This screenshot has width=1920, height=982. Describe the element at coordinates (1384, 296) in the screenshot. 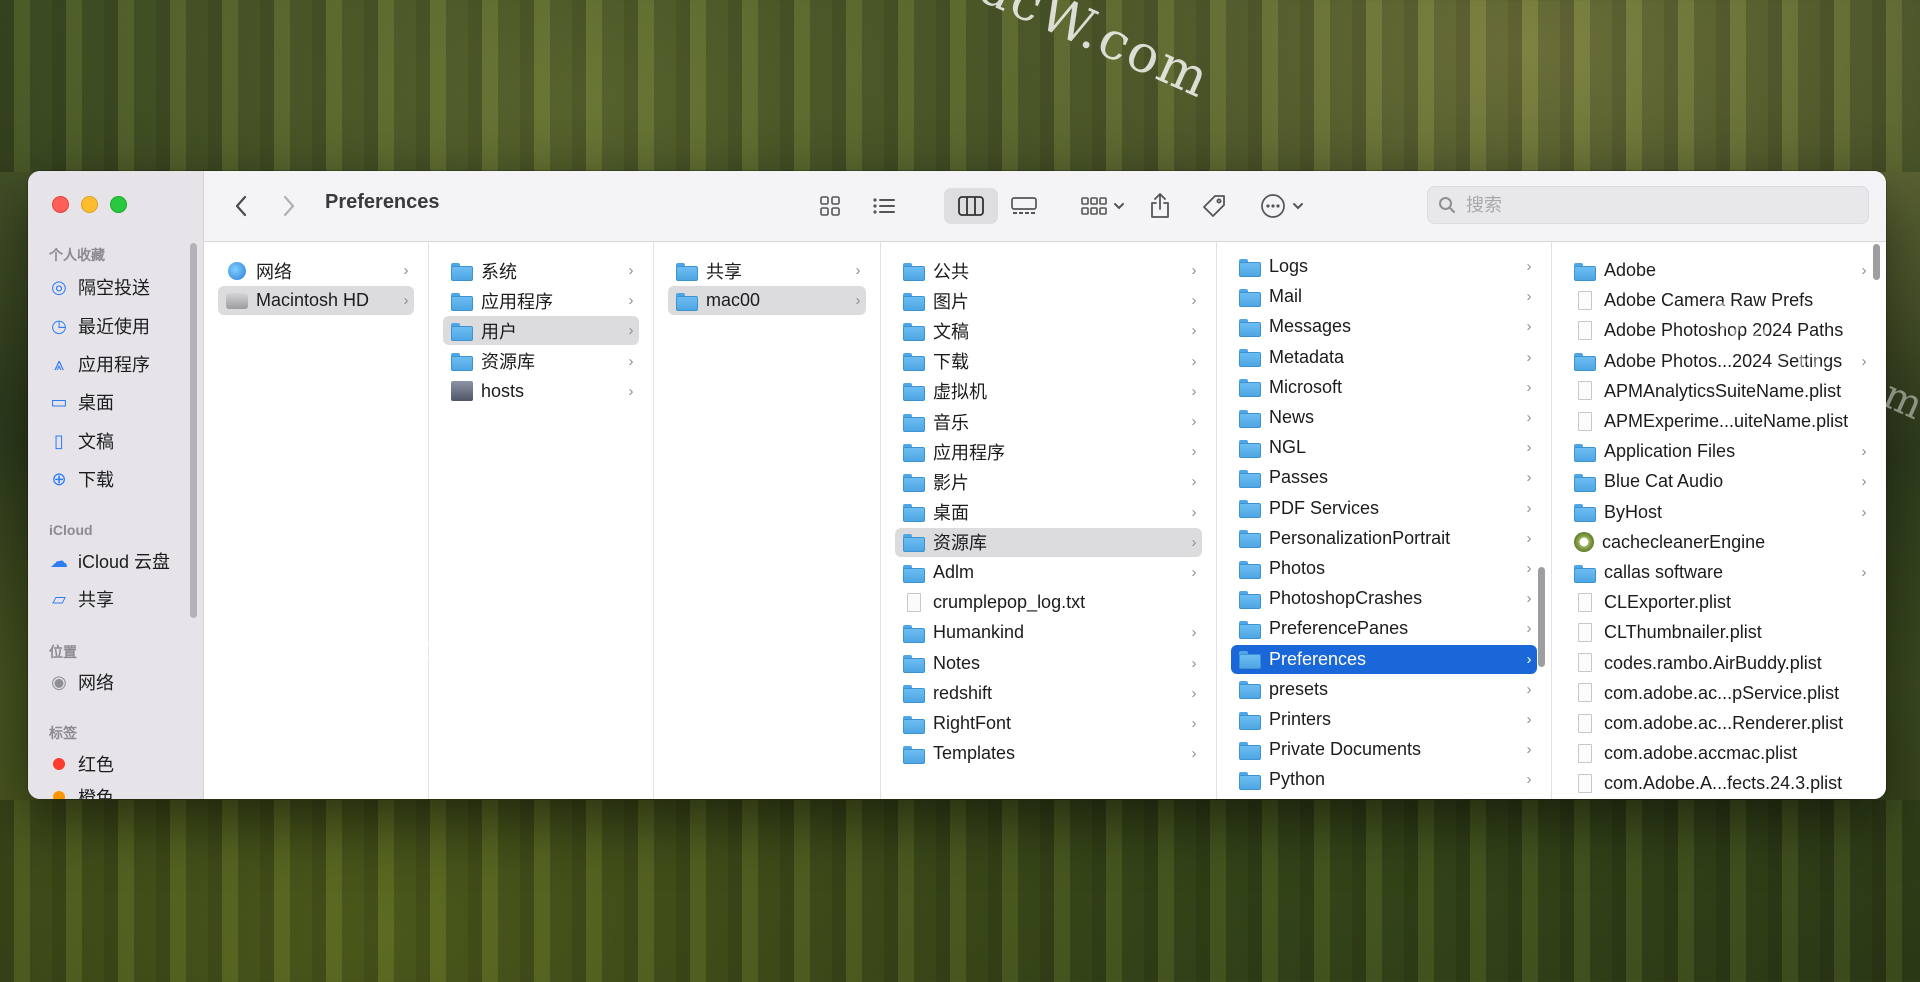

I see `list-item: Mail ›` at that location.